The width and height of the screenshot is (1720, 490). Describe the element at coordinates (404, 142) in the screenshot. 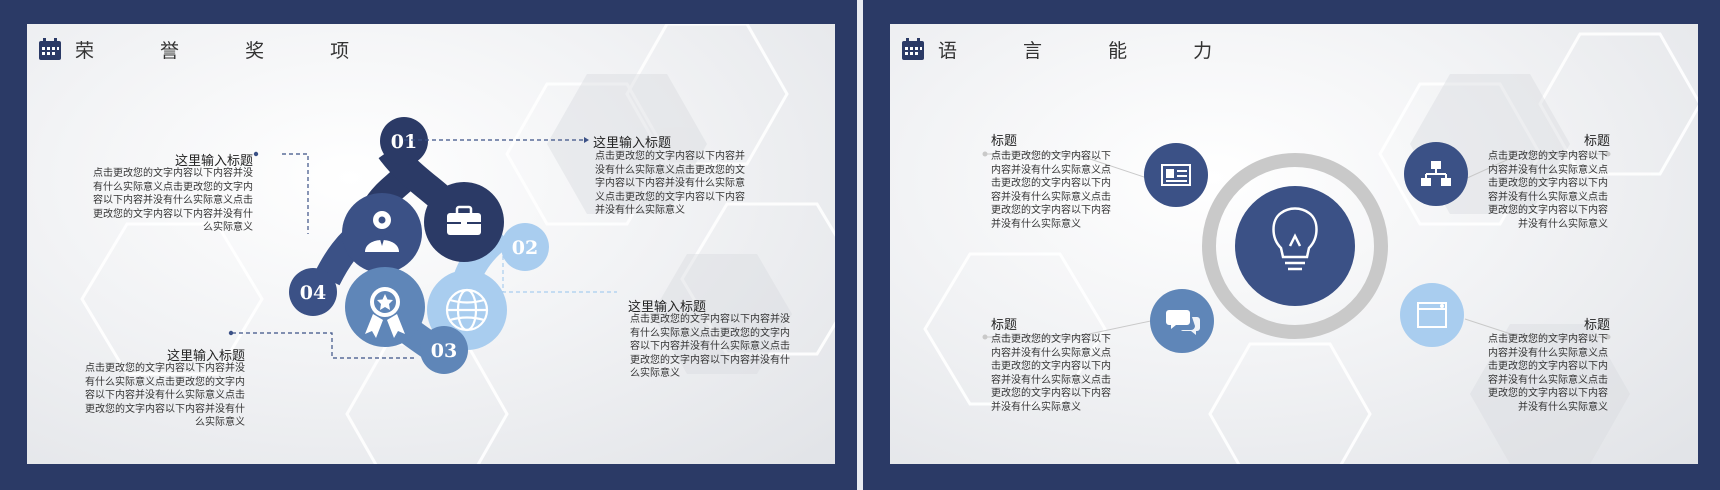

I see `step-01-number: 01` at that location.